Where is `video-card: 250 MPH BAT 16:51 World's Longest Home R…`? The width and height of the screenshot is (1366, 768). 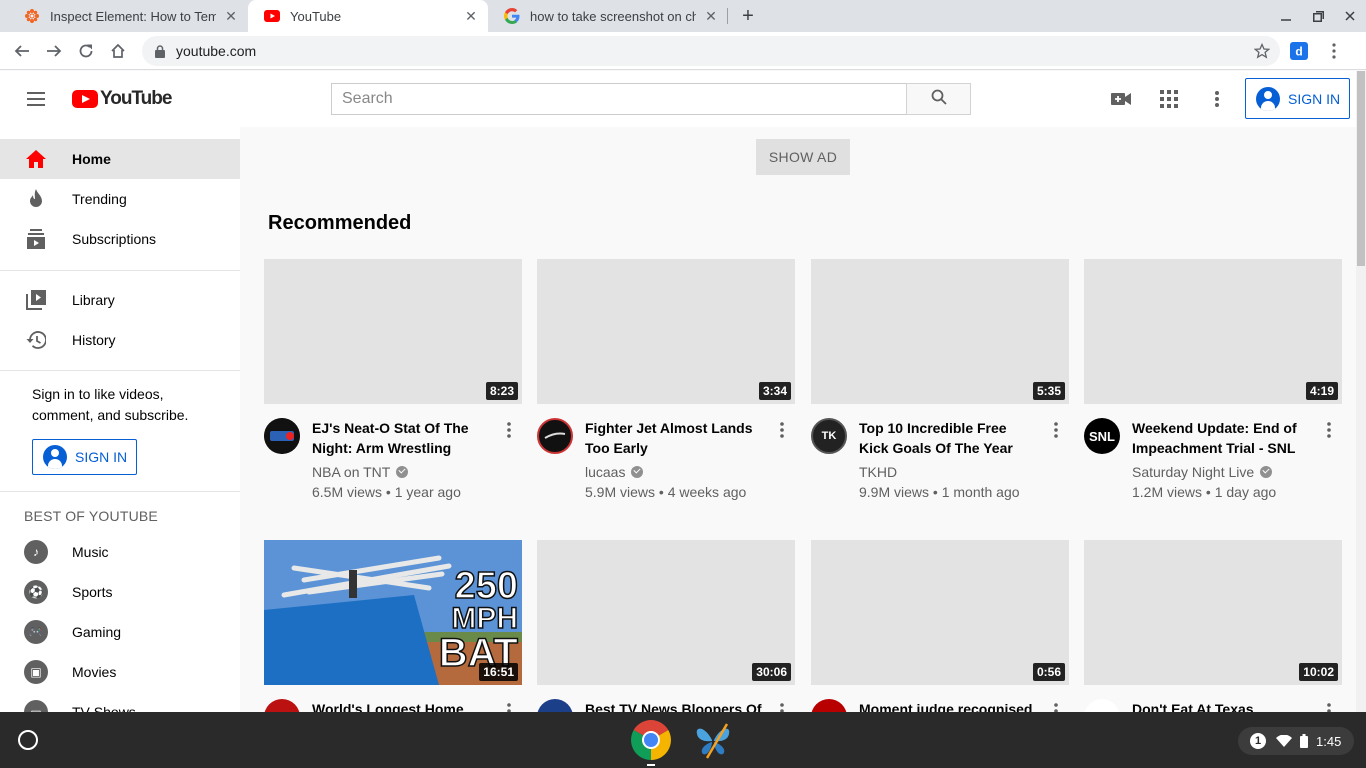 video-card: 250 MPH BAT 16:51 World's Longest Home R… is located at coordinates (393, 626).